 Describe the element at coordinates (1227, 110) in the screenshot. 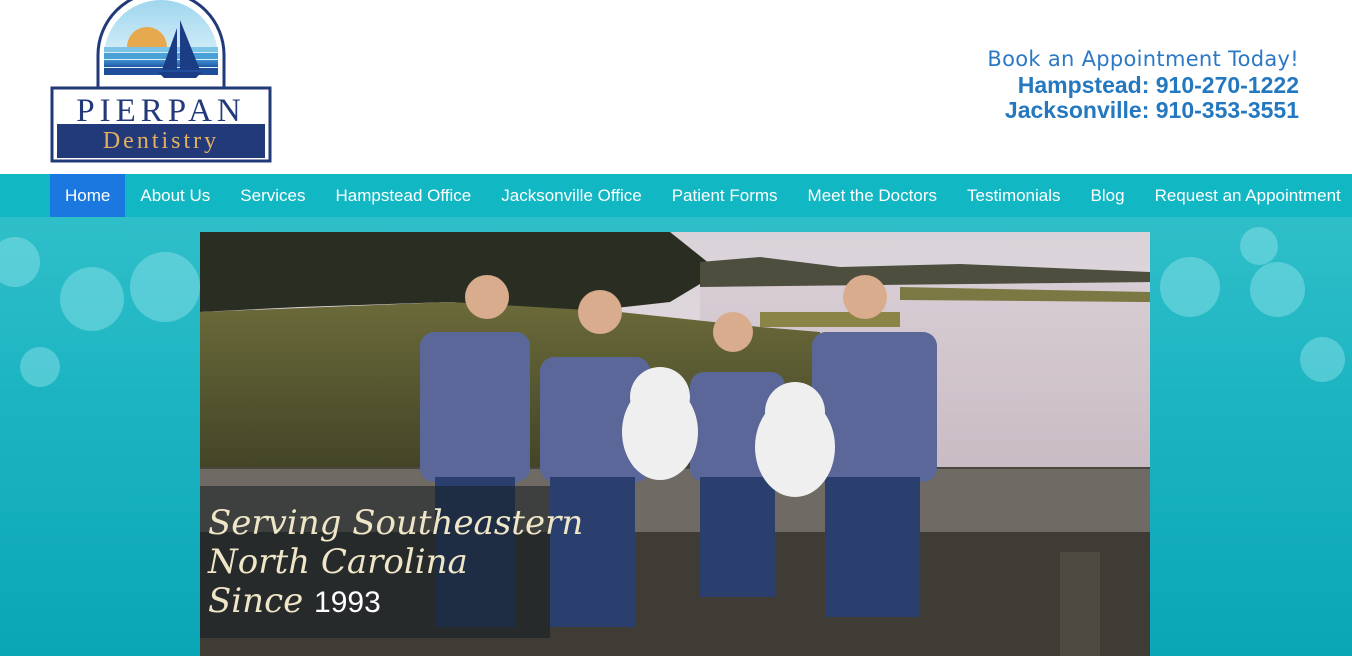

I see `jacksonville-number: 910-353-3551` at that location.